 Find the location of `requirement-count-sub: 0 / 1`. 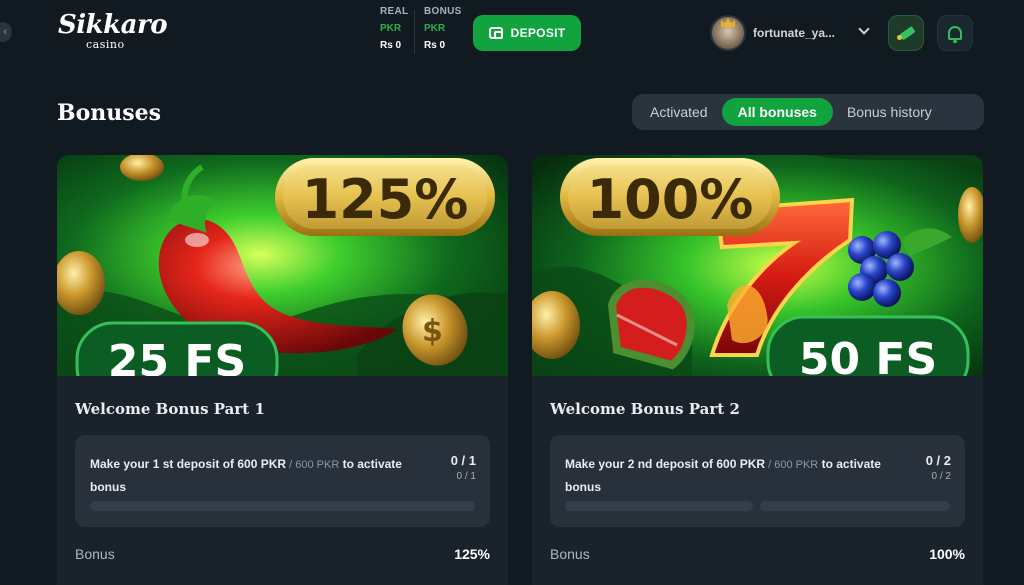

requirement-count-sub: 0 / 1 is located at coordinates (466, 476).